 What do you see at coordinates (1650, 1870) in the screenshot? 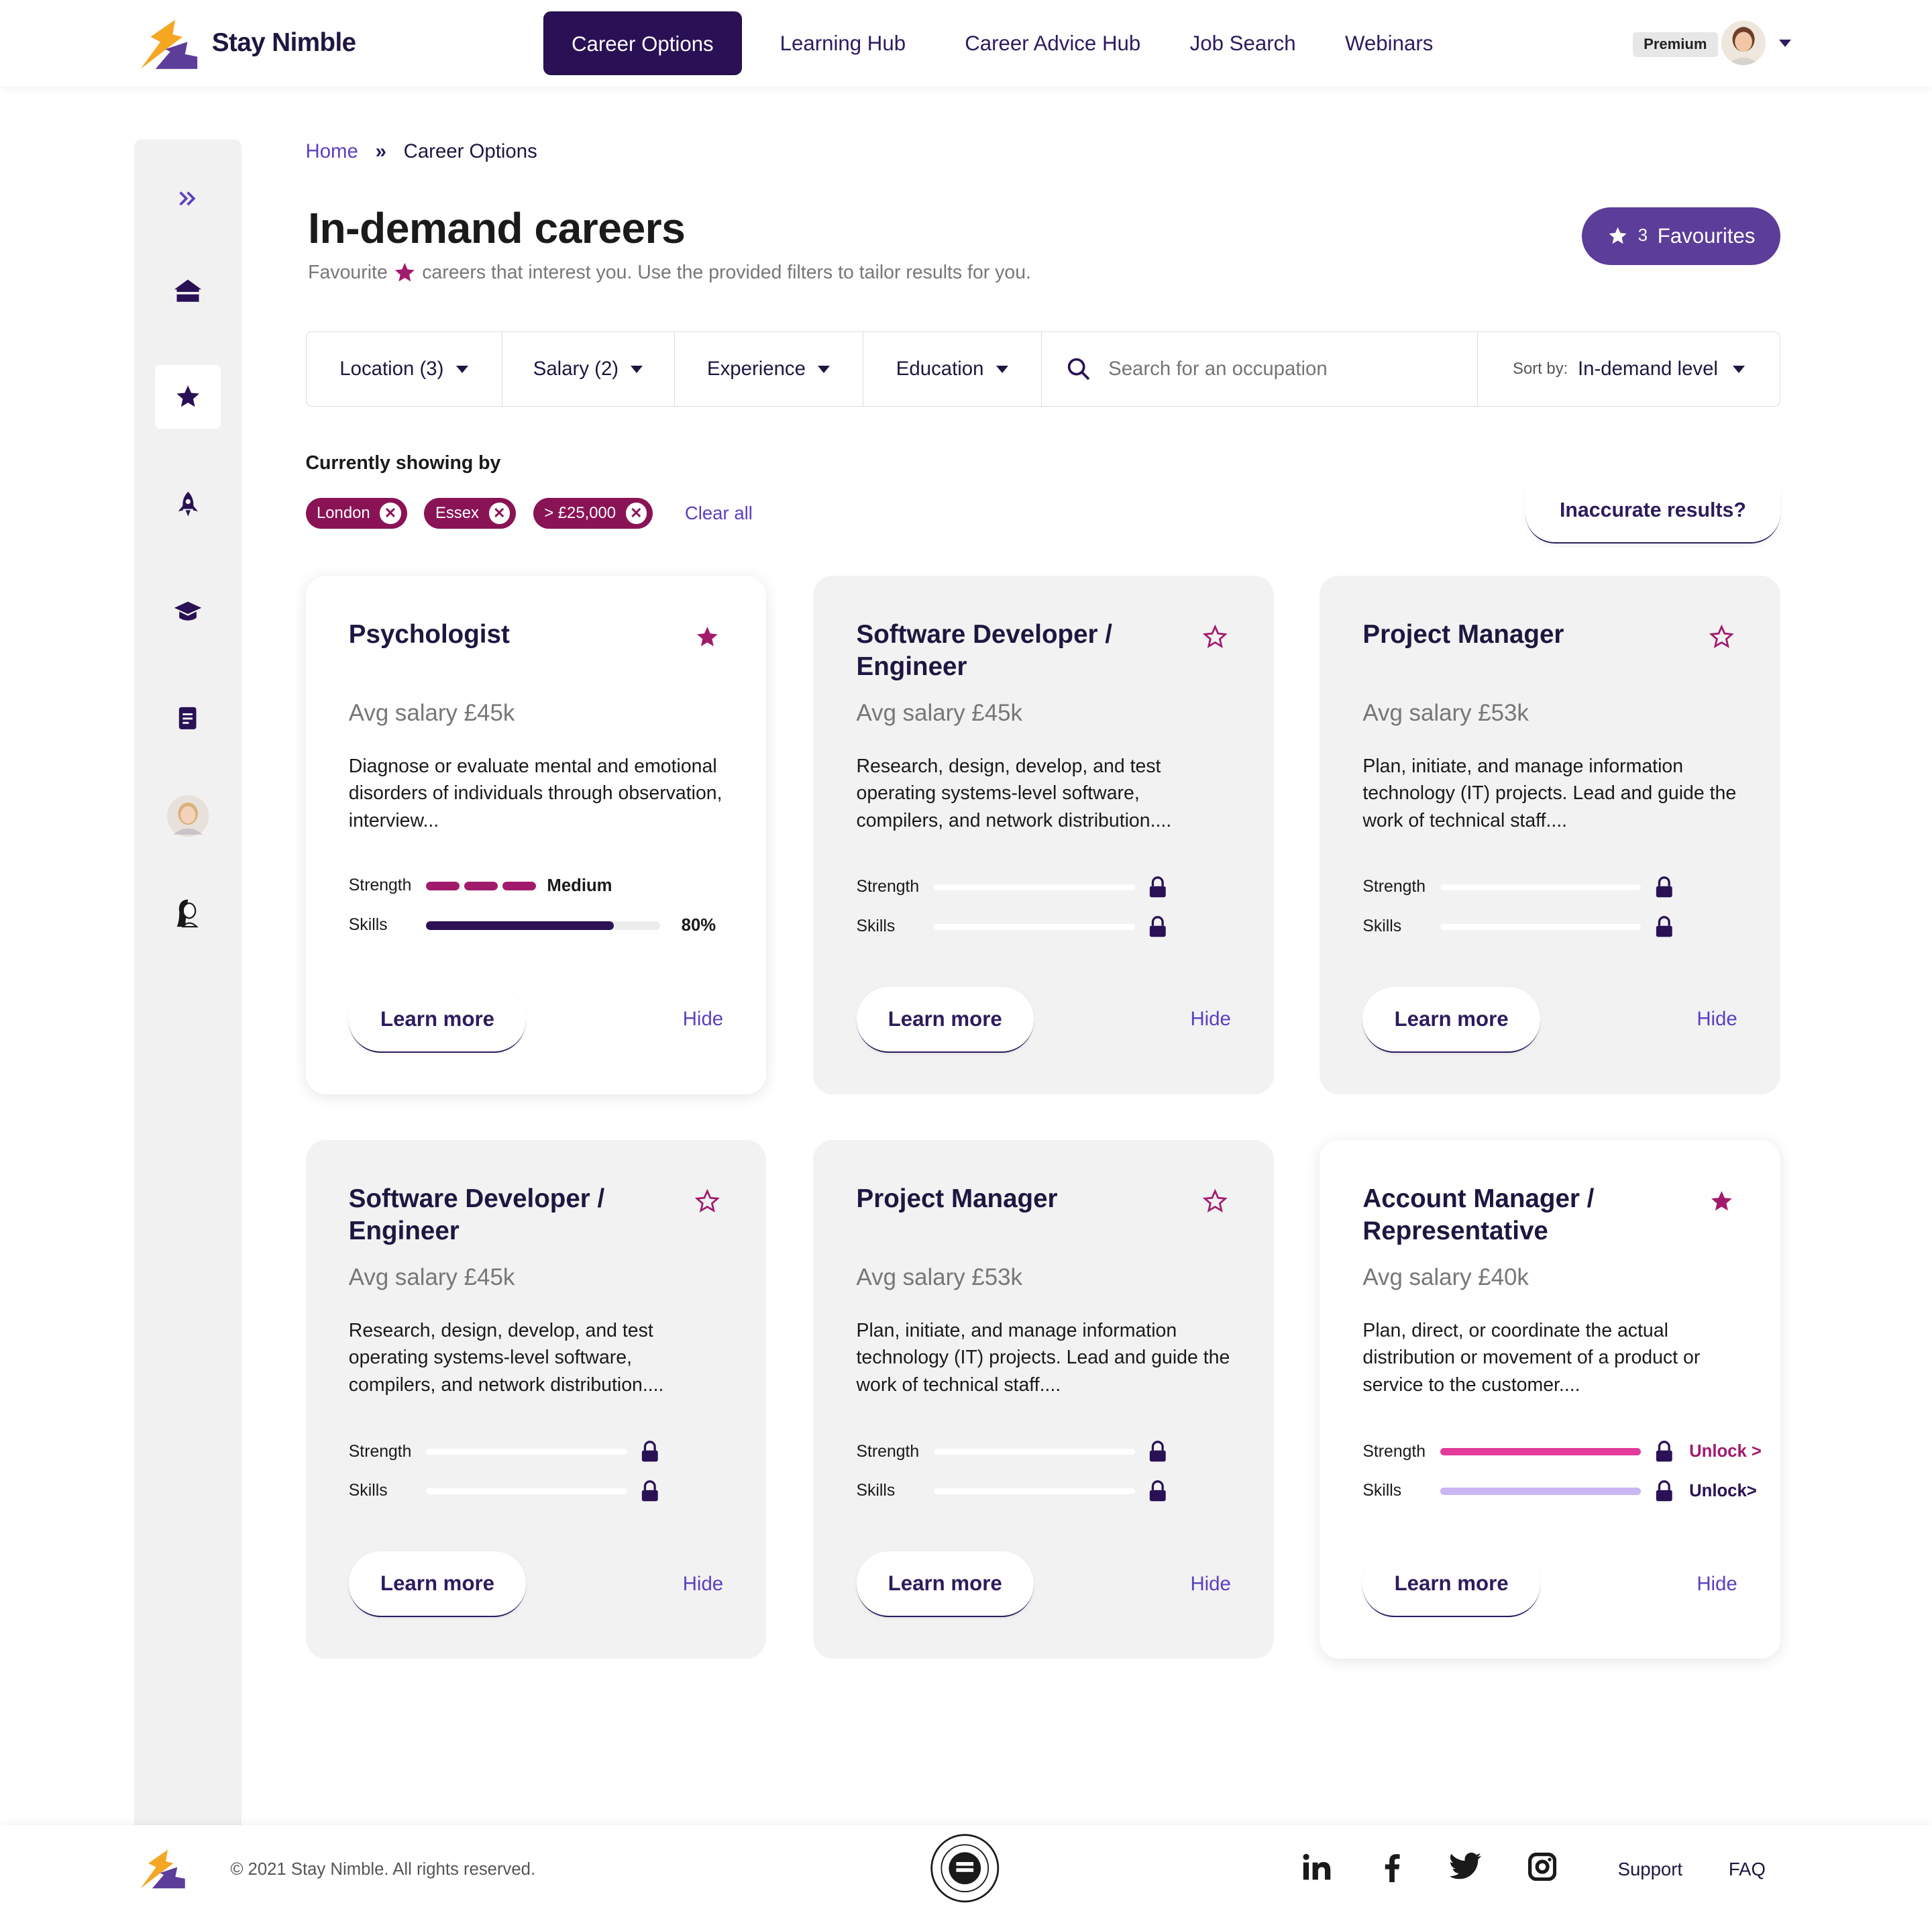
I see `footer-support-link: Support` at bounding box center [1650, 1870].